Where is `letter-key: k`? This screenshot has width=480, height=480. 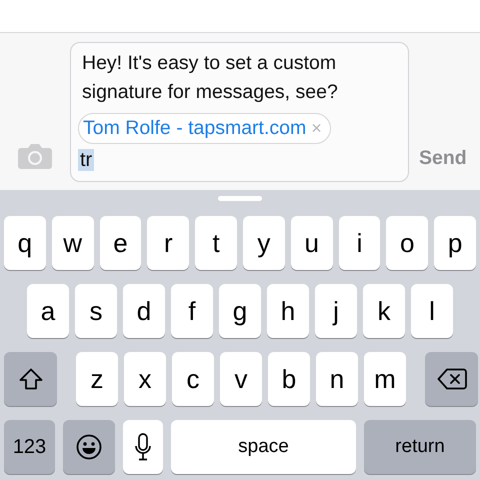
letter-key: k is located at coordinates (384, 311).